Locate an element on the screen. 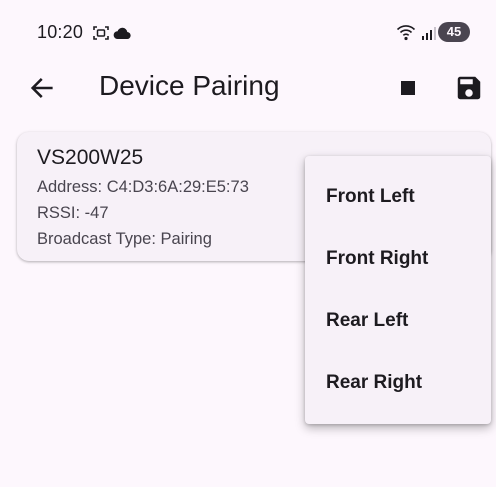 The image size is (496, 487). device-rssi: RSSI: -47 is located at coordinates (73, 213).